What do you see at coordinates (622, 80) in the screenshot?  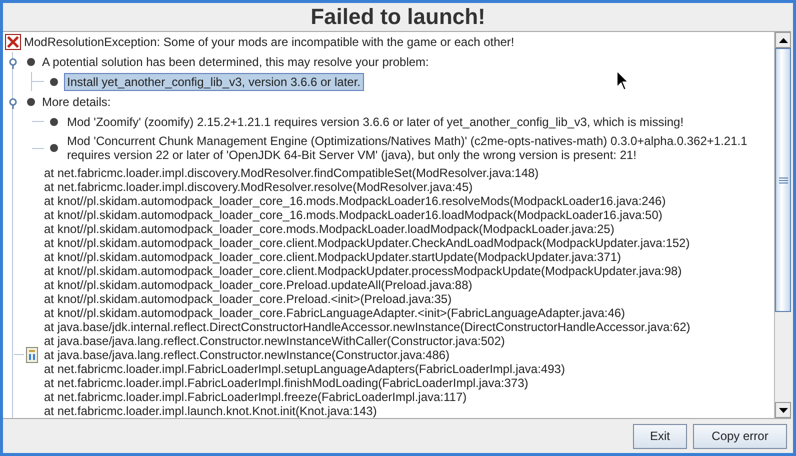 I see `mouse-pointer-icon` at bounding box center [622, 80].